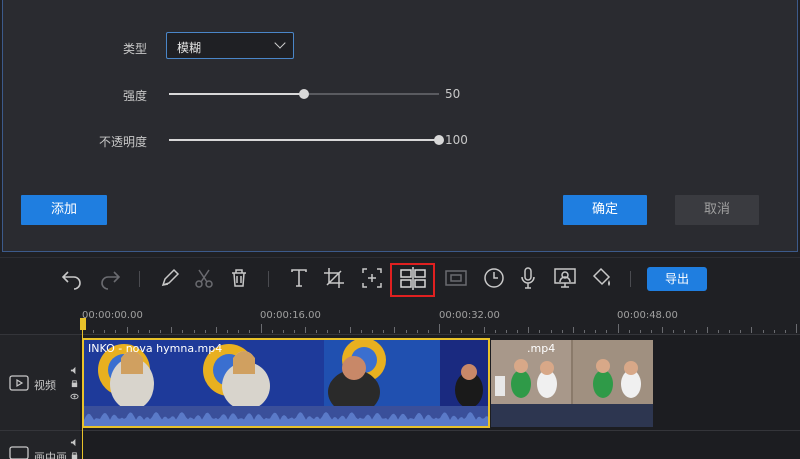  What do you see at coordinates (286, 383) in the screenshot?
I see `video-clip-selected: INKO - nova hymna.mp4` at bounding box center [286, 383].